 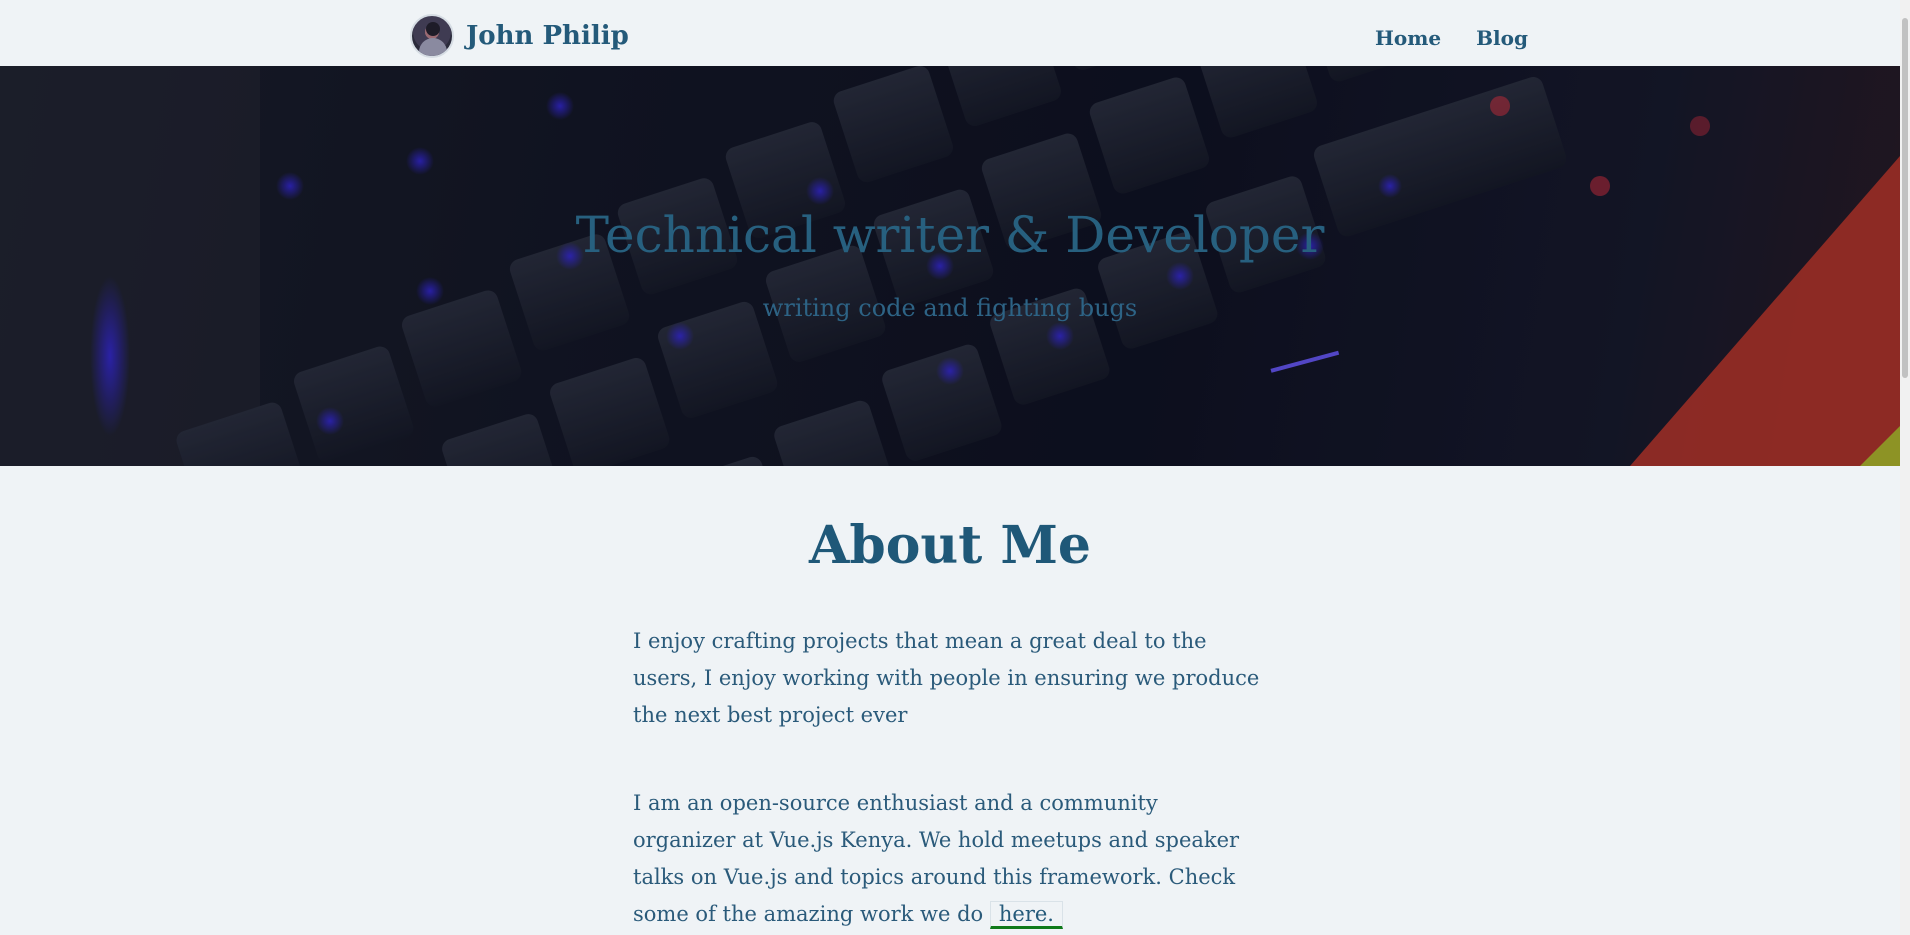 What do you see at coordinates (1905, 467) in the screenshot?
I see `page-scrollbar` at bounding box center [1905, 467].